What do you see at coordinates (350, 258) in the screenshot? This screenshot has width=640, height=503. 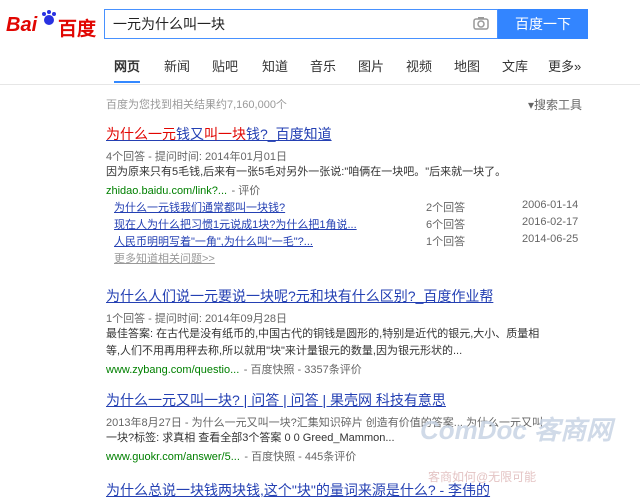 I see `more-zhidao-link: 更多知道相关问题>>` at bounding box center [350, 258].